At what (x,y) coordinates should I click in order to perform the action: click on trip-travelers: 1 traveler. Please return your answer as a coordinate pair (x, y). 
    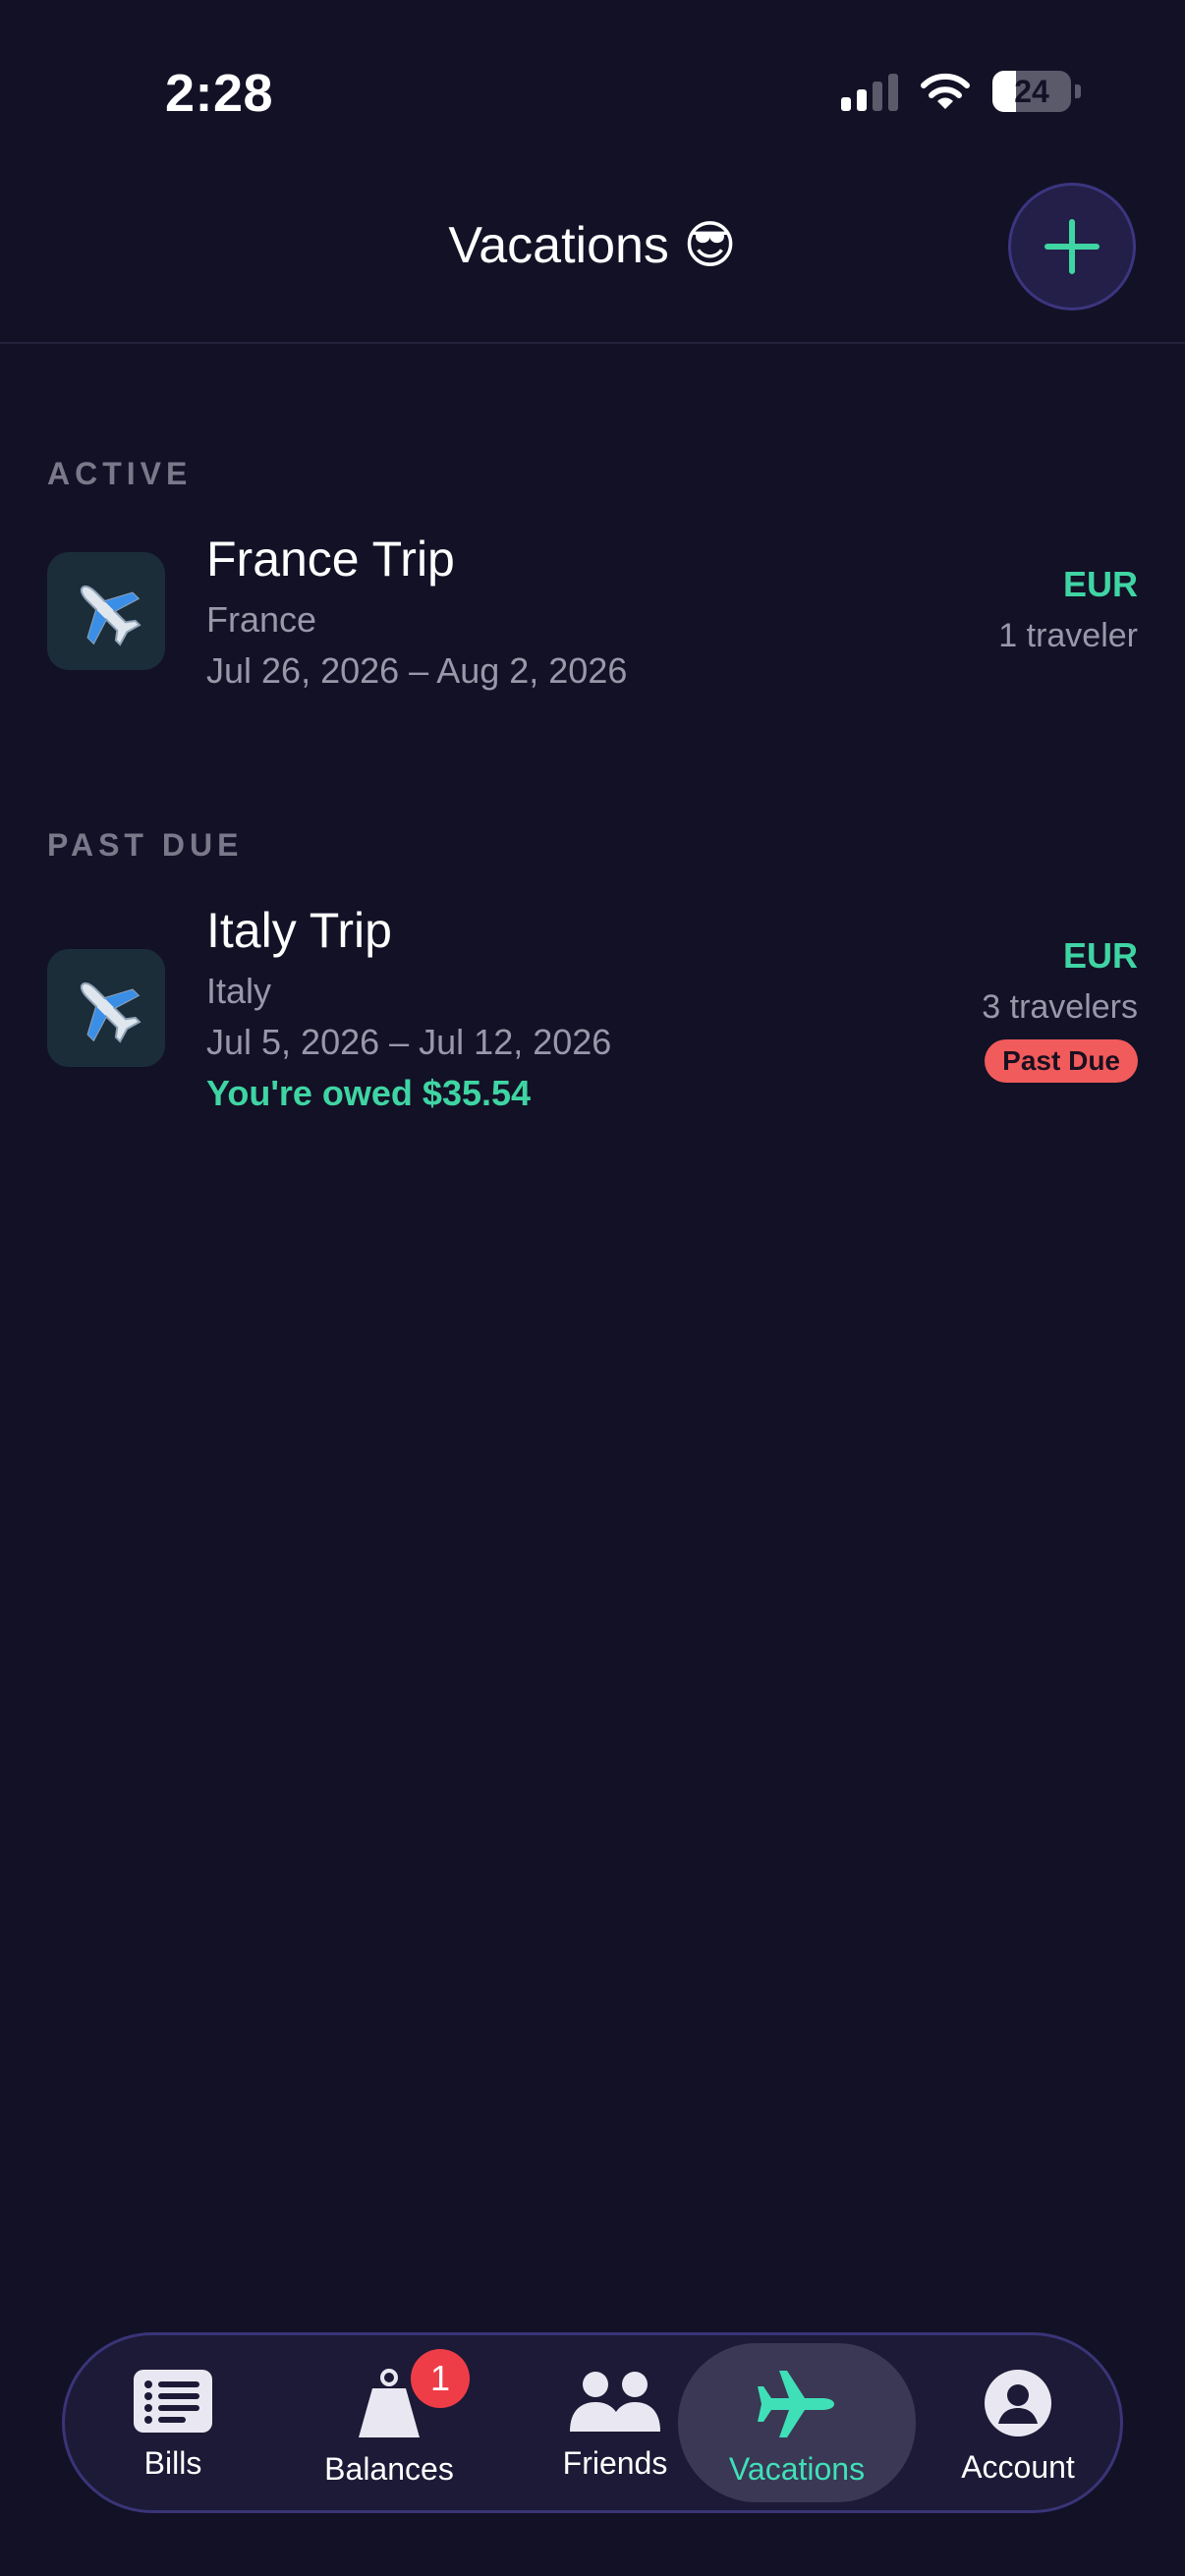
    Looking at the image, I should click on (1068, 635).